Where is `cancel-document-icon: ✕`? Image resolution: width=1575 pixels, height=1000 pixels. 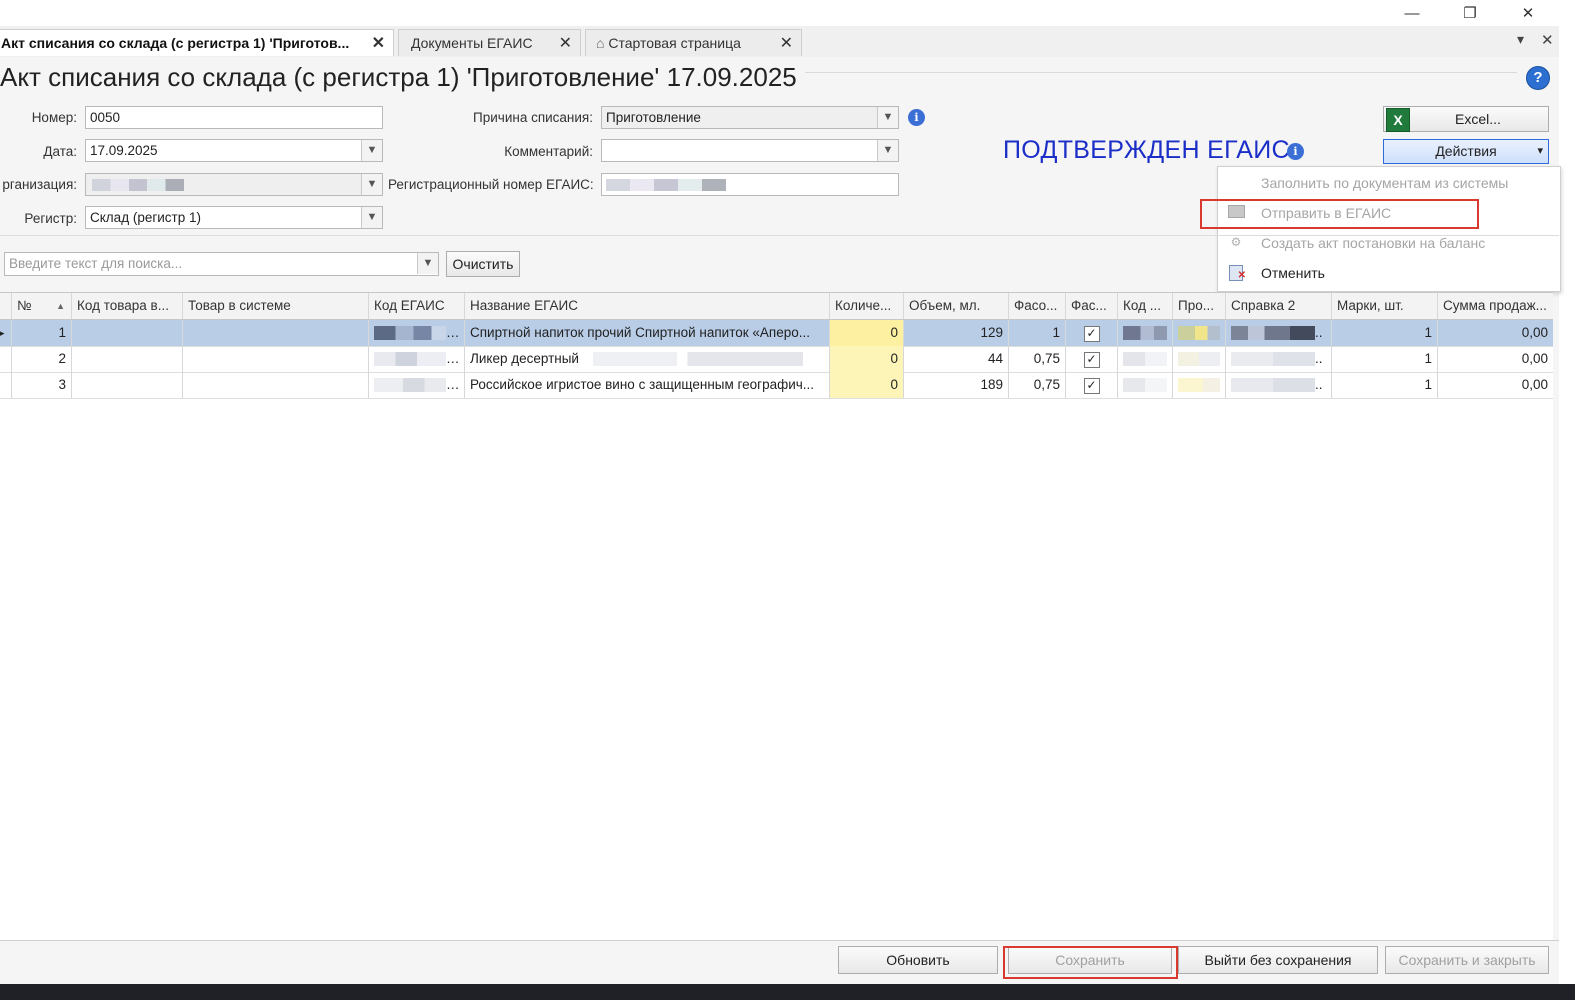
cancel-document-icon: ✕ is located at coordinates (1237, 273).